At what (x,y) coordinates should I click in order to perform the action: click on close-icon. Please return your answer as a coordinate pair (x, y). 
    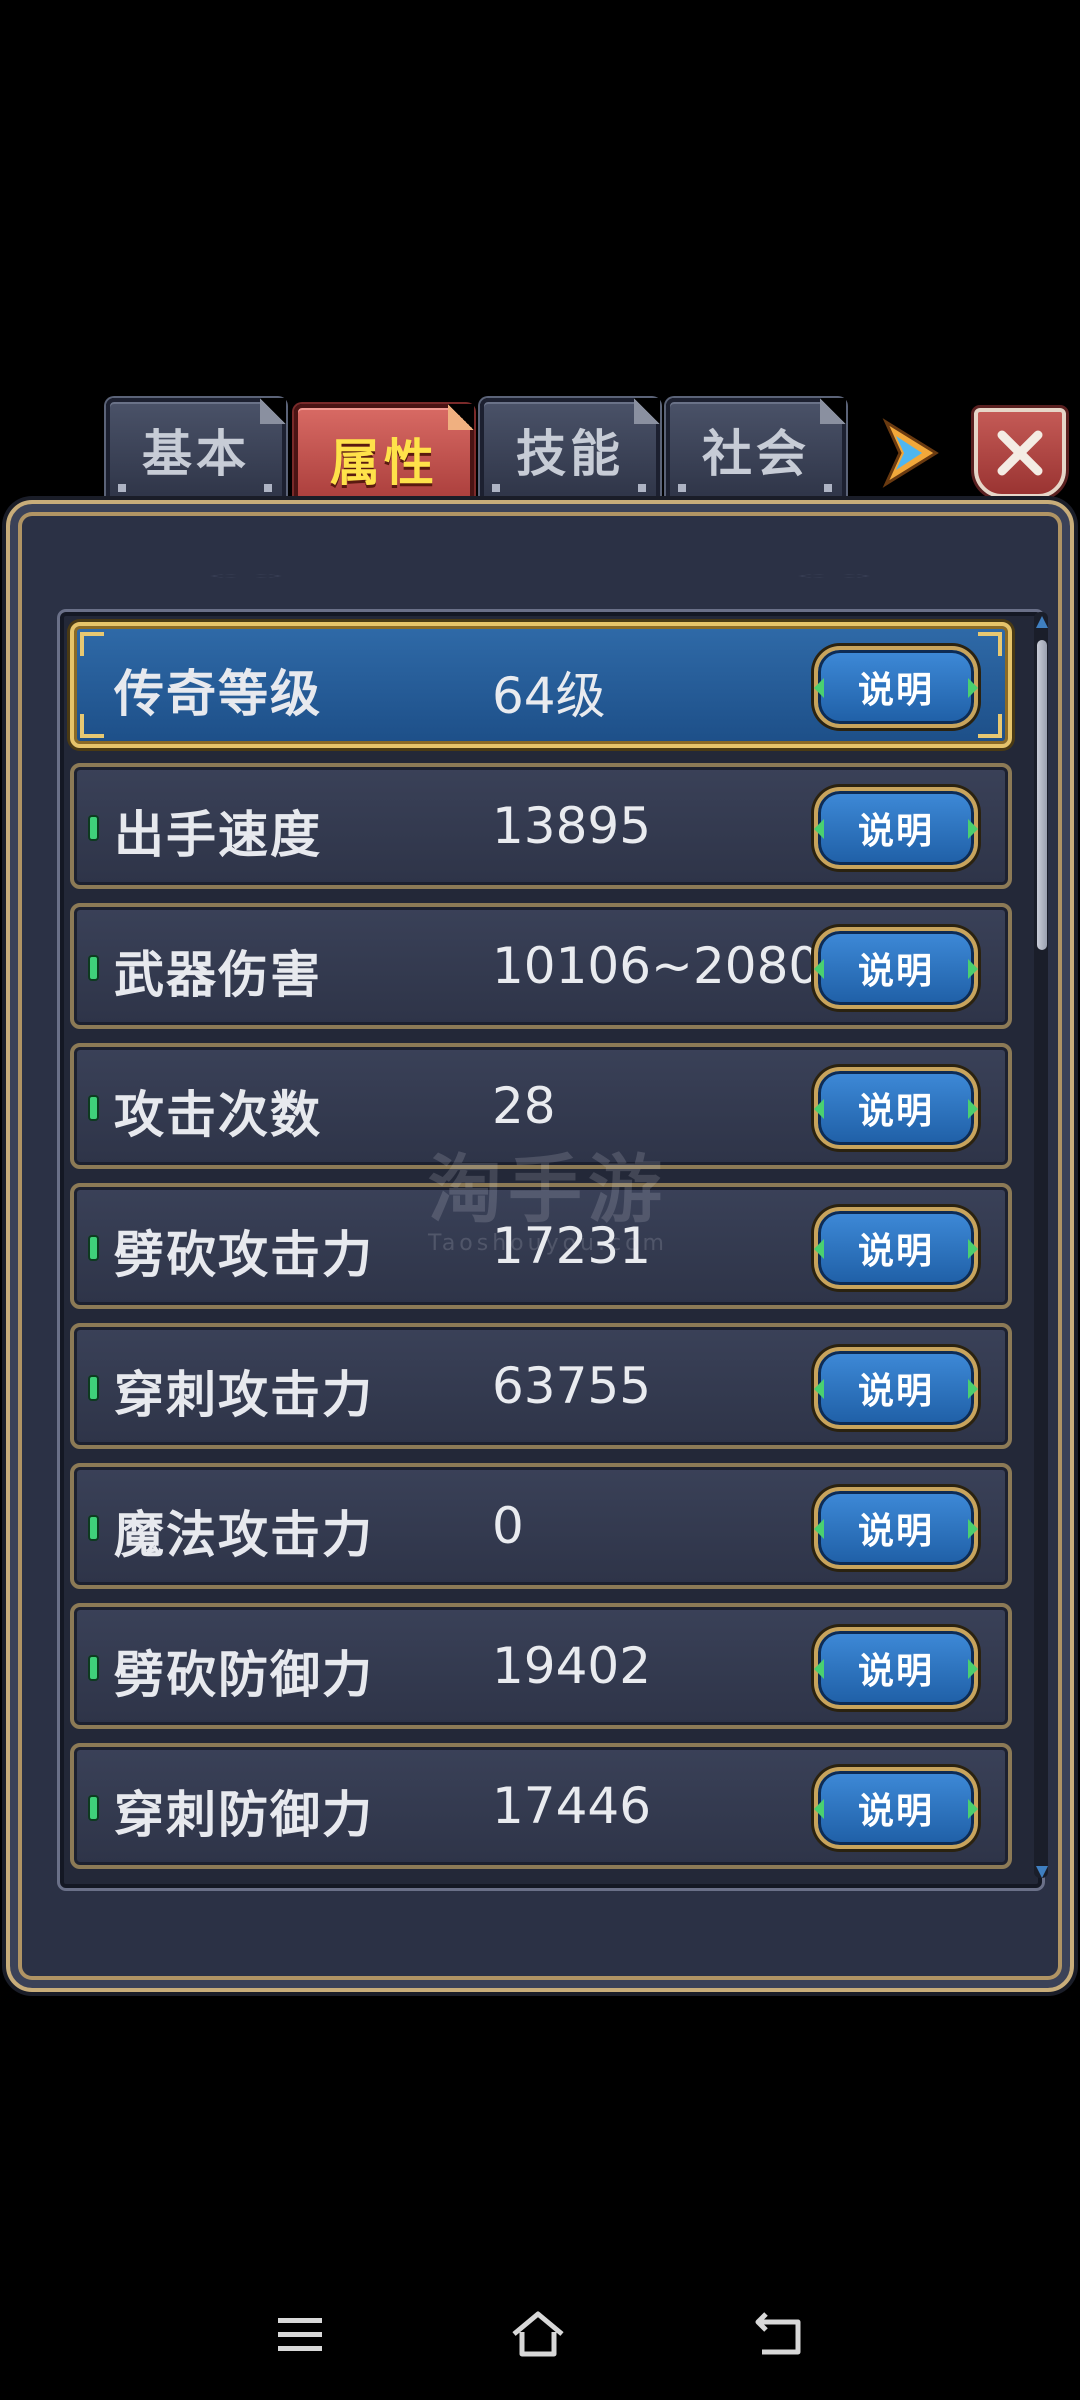
    Looking at the image, I should click on (1020, 453).